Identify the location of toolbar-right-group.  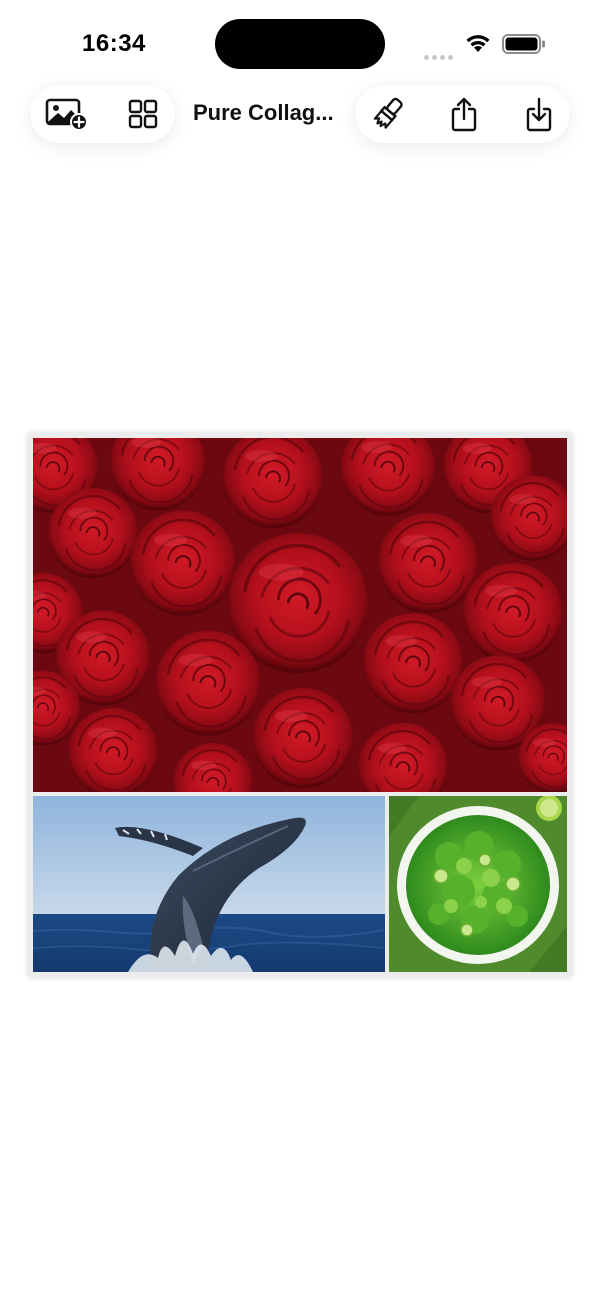
(462, 114).